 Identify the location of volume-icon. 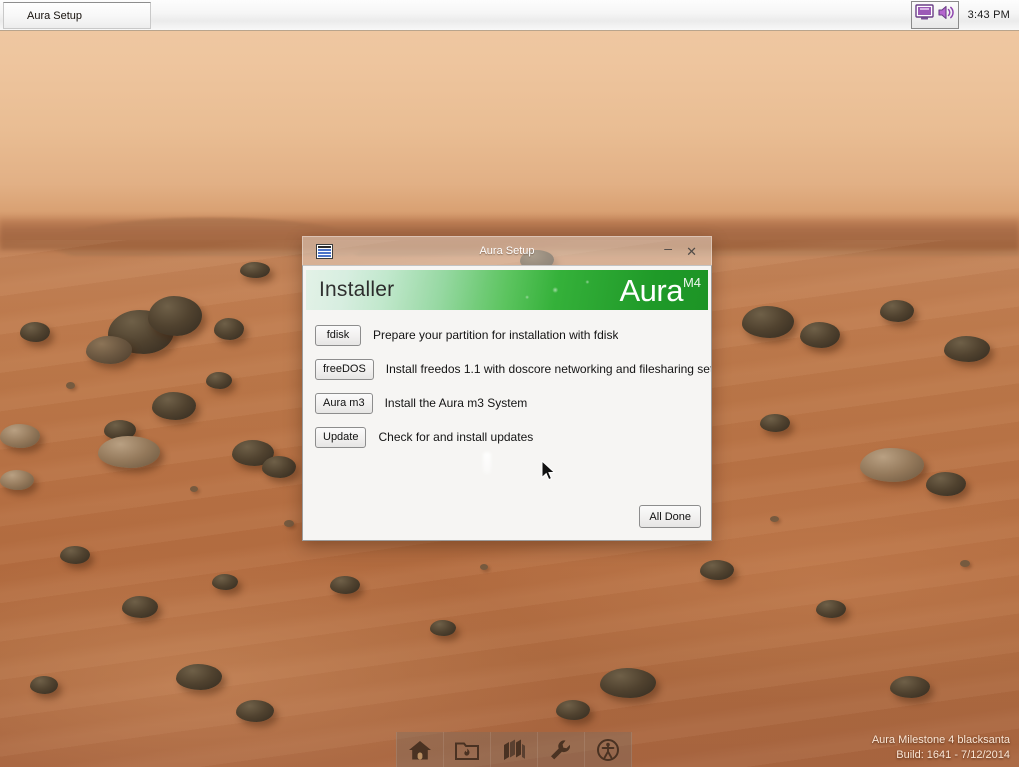
(946, 15).